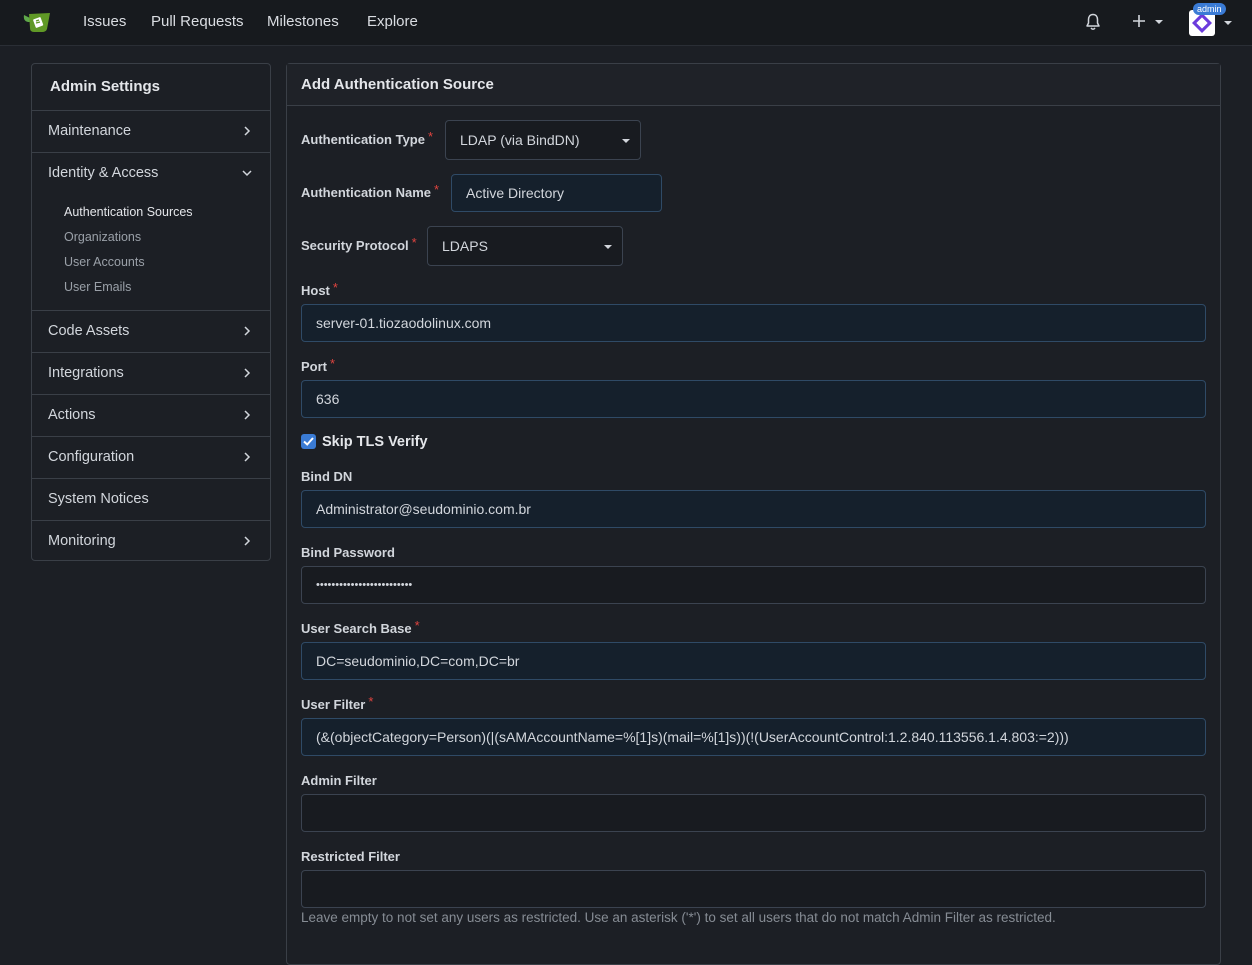  I want to click on restricted-filter-label: Restricted Filter, so click(350, 856).